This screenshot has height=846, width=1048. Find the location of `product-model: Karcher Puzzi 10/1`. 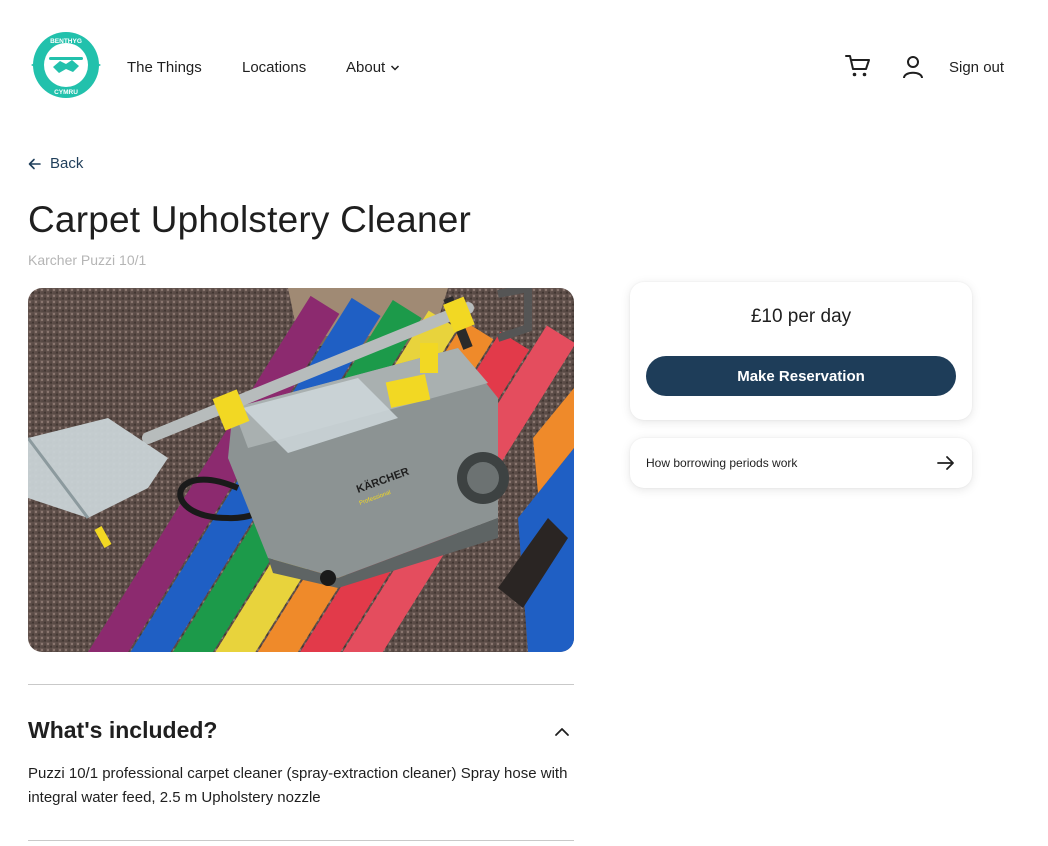

product-model: Karcher Puzzi 10/1 is located at coordinates (87, 260).